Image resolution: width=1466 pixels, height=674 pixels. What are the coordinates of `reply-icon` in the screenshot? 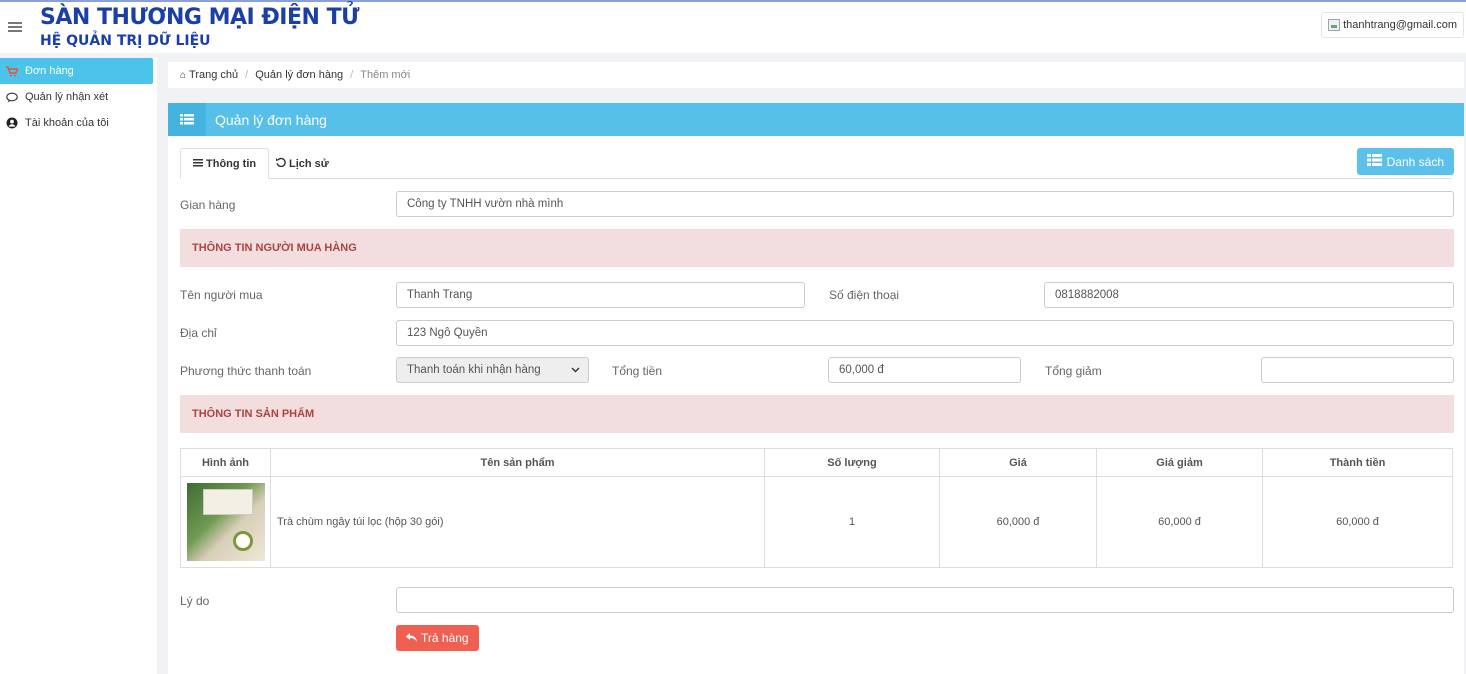 It's located at (411, 638).